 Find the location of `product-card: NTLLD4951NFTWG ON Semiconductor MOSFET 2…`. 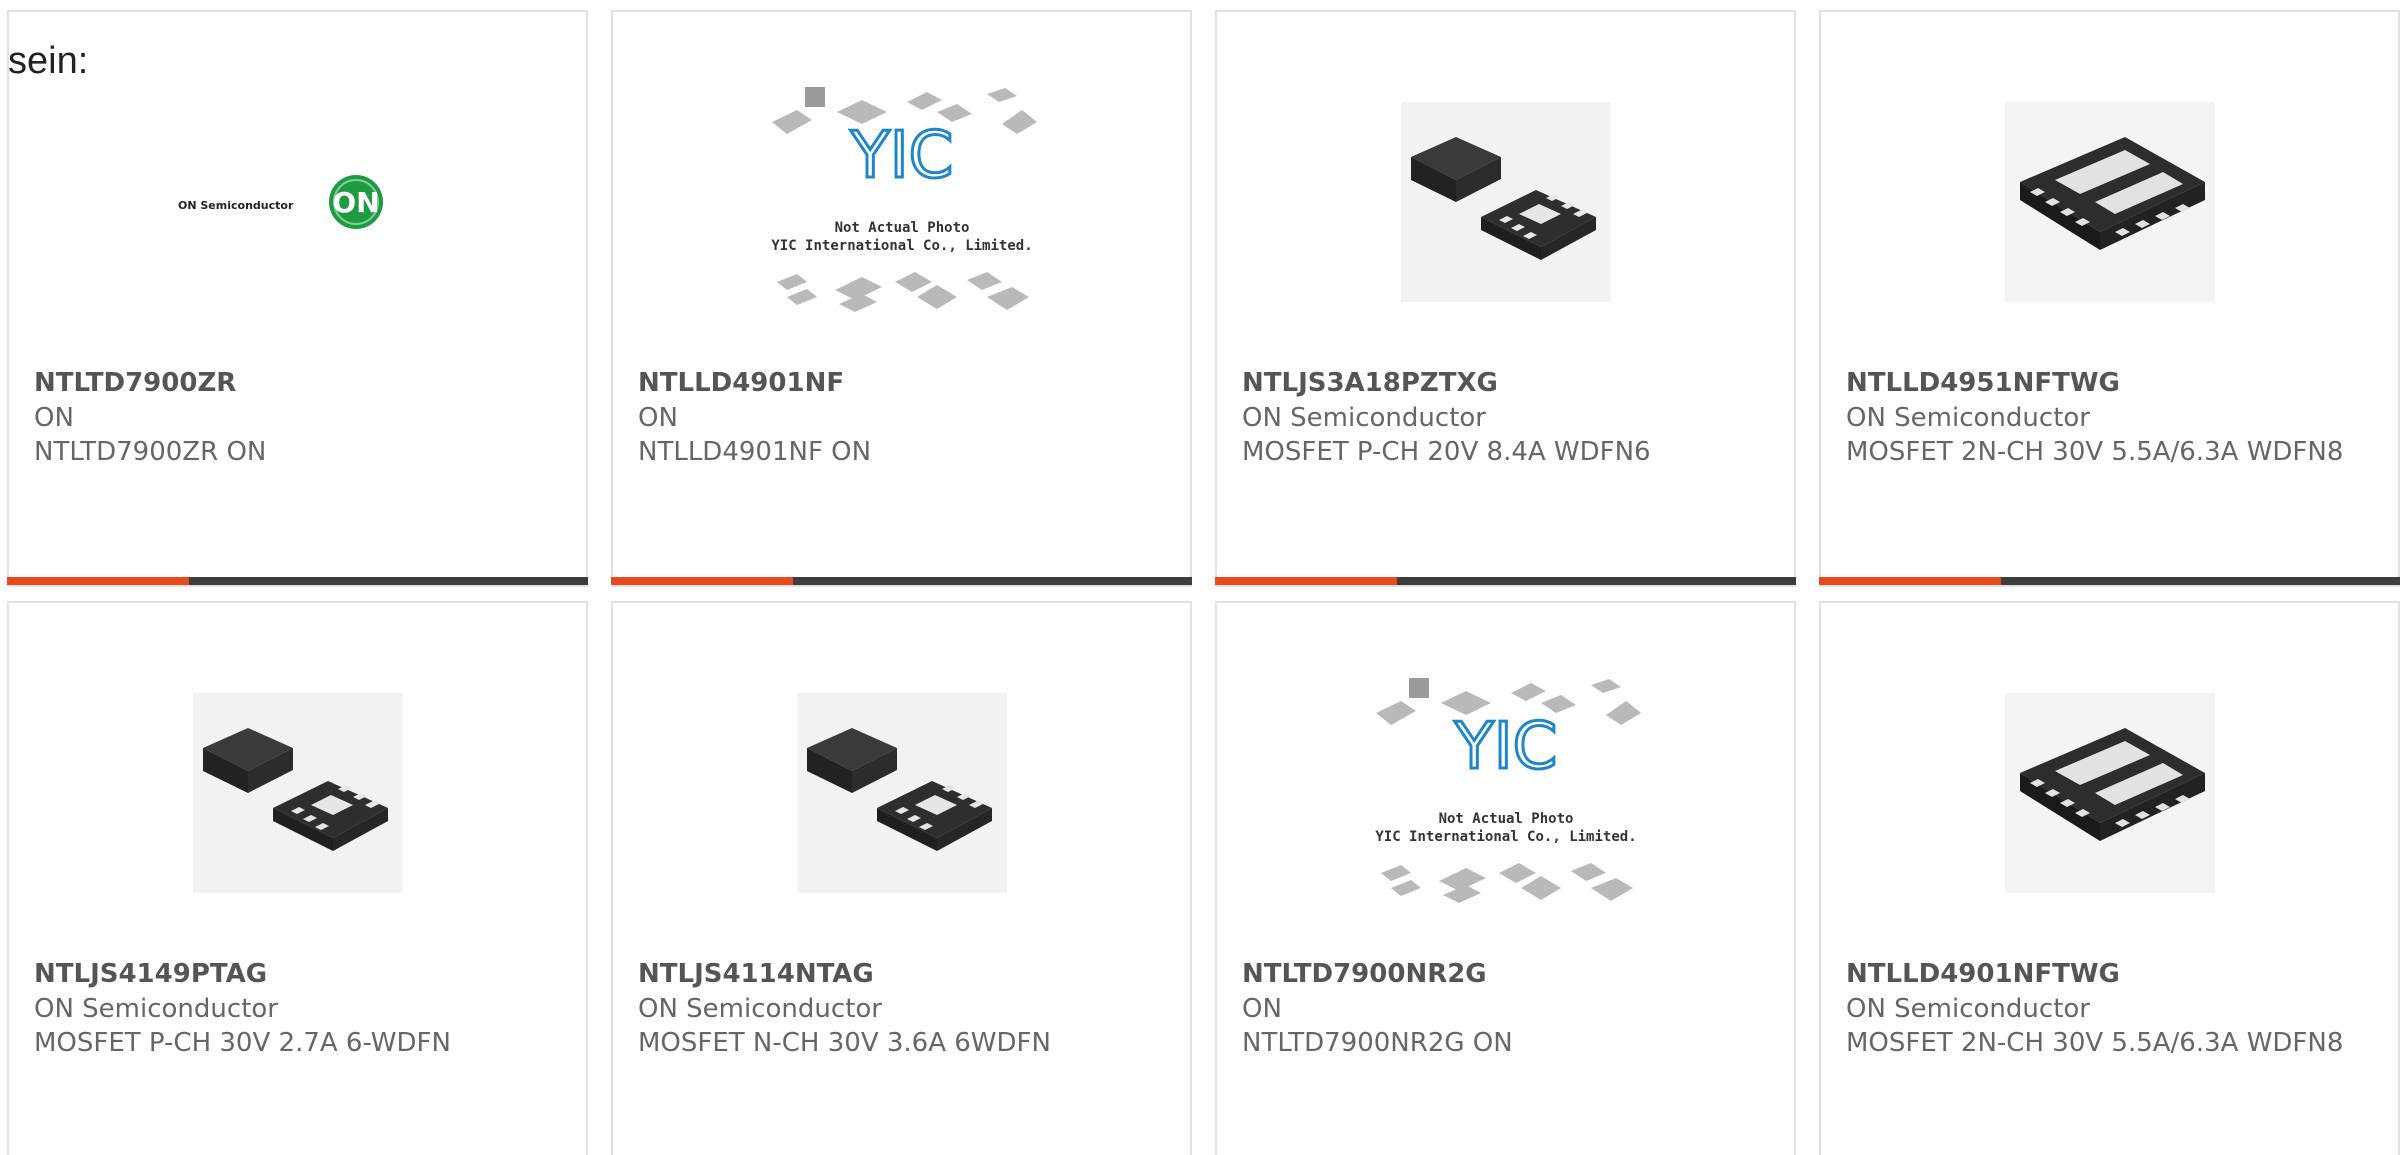

product-card: NTLLD4951NFTWG ON Semiconductor MOSFET 2… is located at coordinates (2109, 298).